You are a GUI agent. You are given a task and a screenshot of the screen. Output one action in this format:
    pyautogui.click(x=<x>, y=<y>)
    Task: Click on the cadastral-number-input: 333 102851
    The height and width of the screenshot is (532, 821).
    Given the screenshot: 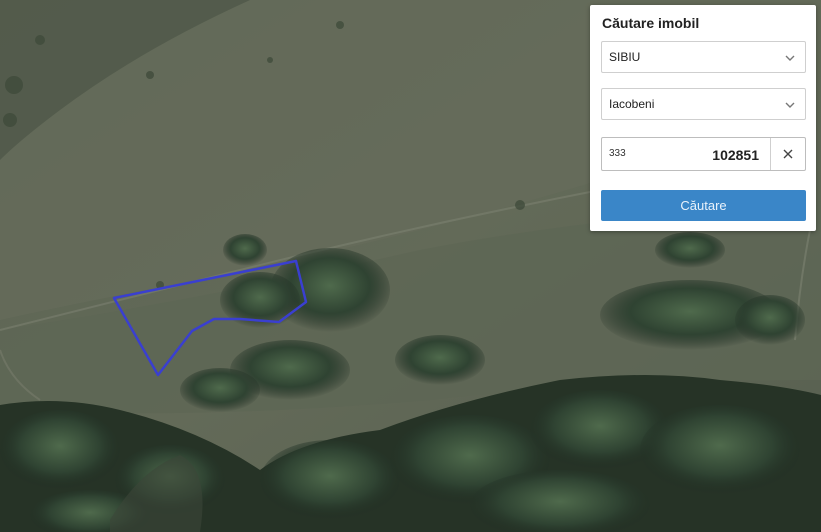 What is the action you would take?
    pyautogui.click(x=703, y=154)
    